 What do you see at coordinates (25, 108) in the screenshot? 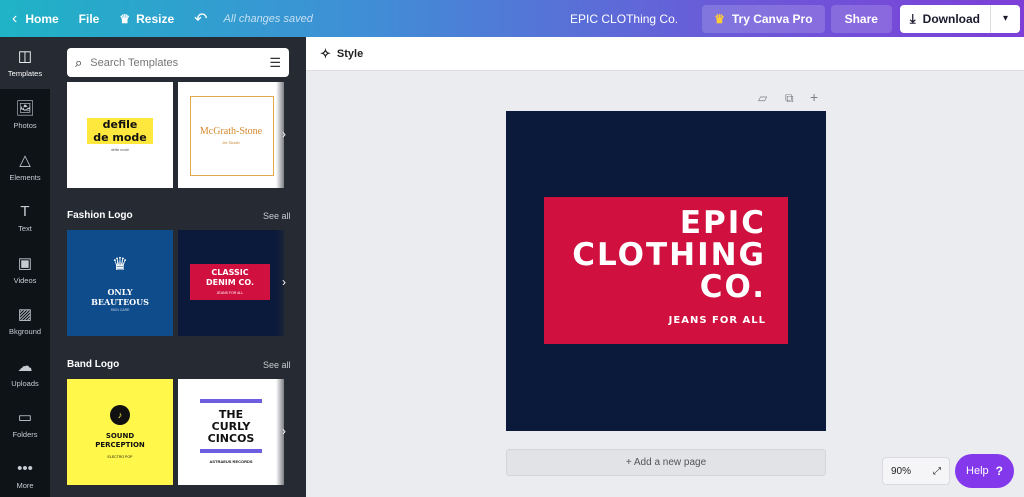
I see `photo-icon: 🖼︎` at bounding box center [25, 108].